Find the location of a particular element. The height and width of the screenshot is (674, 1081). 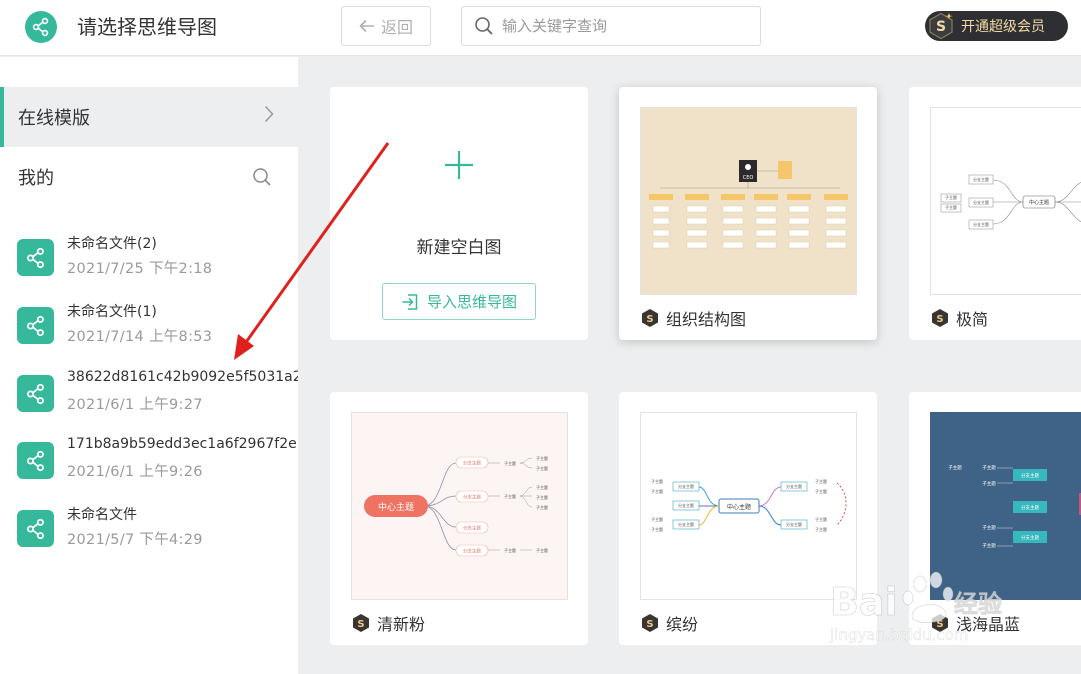

template-label: S 缤纷 is located at coordinates (669, 623).